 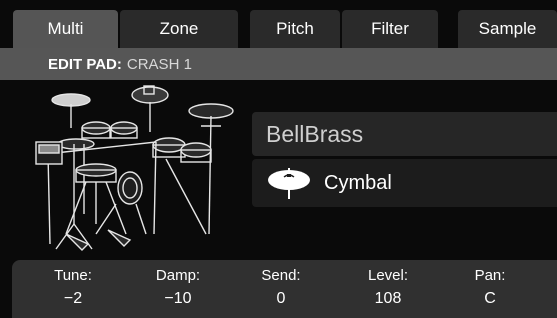 What do you see at coordinates (178, 289) in the screenshot?
I see `param-damp: Damp: −10` at bounding box center [178, 289].